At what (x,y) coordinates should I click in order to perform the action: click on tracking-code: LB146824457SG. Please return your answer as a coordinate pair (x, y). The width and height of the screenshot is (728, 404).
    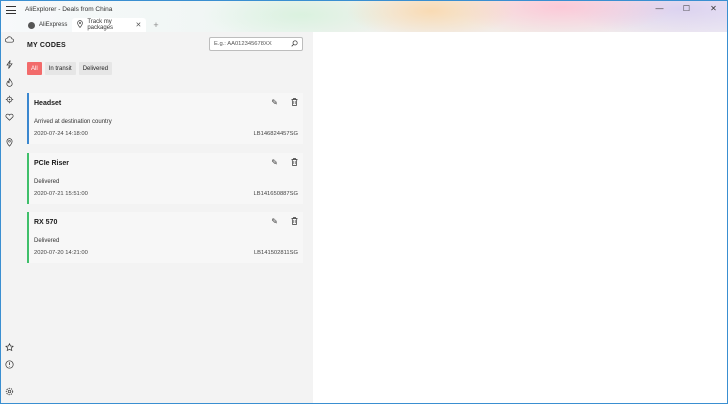
    Looking at the image, I should click on (275, 134).